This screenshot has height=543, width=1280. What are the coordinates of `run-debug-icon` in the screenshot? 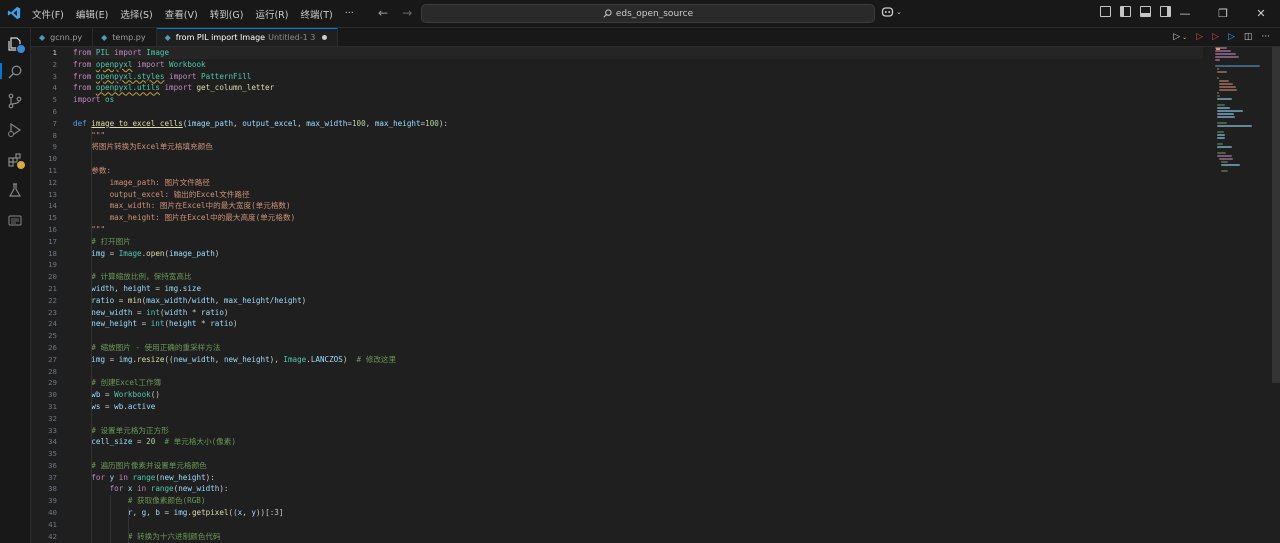 It's located at (15, 130).